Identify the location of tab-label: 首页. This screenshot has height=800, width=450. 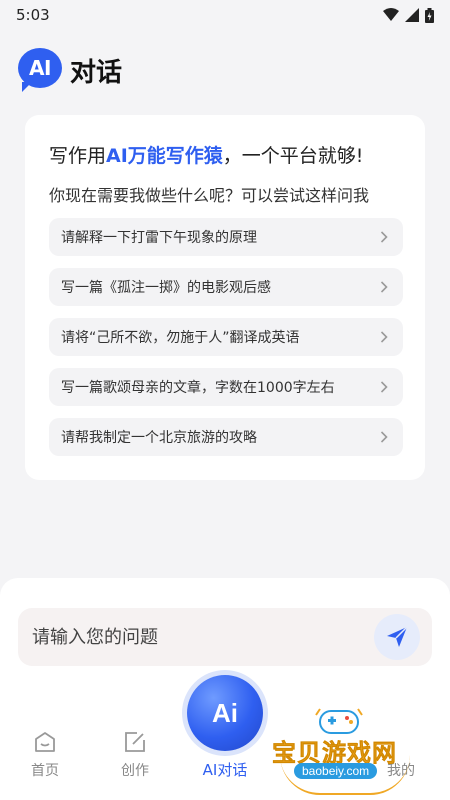
(45, 771).